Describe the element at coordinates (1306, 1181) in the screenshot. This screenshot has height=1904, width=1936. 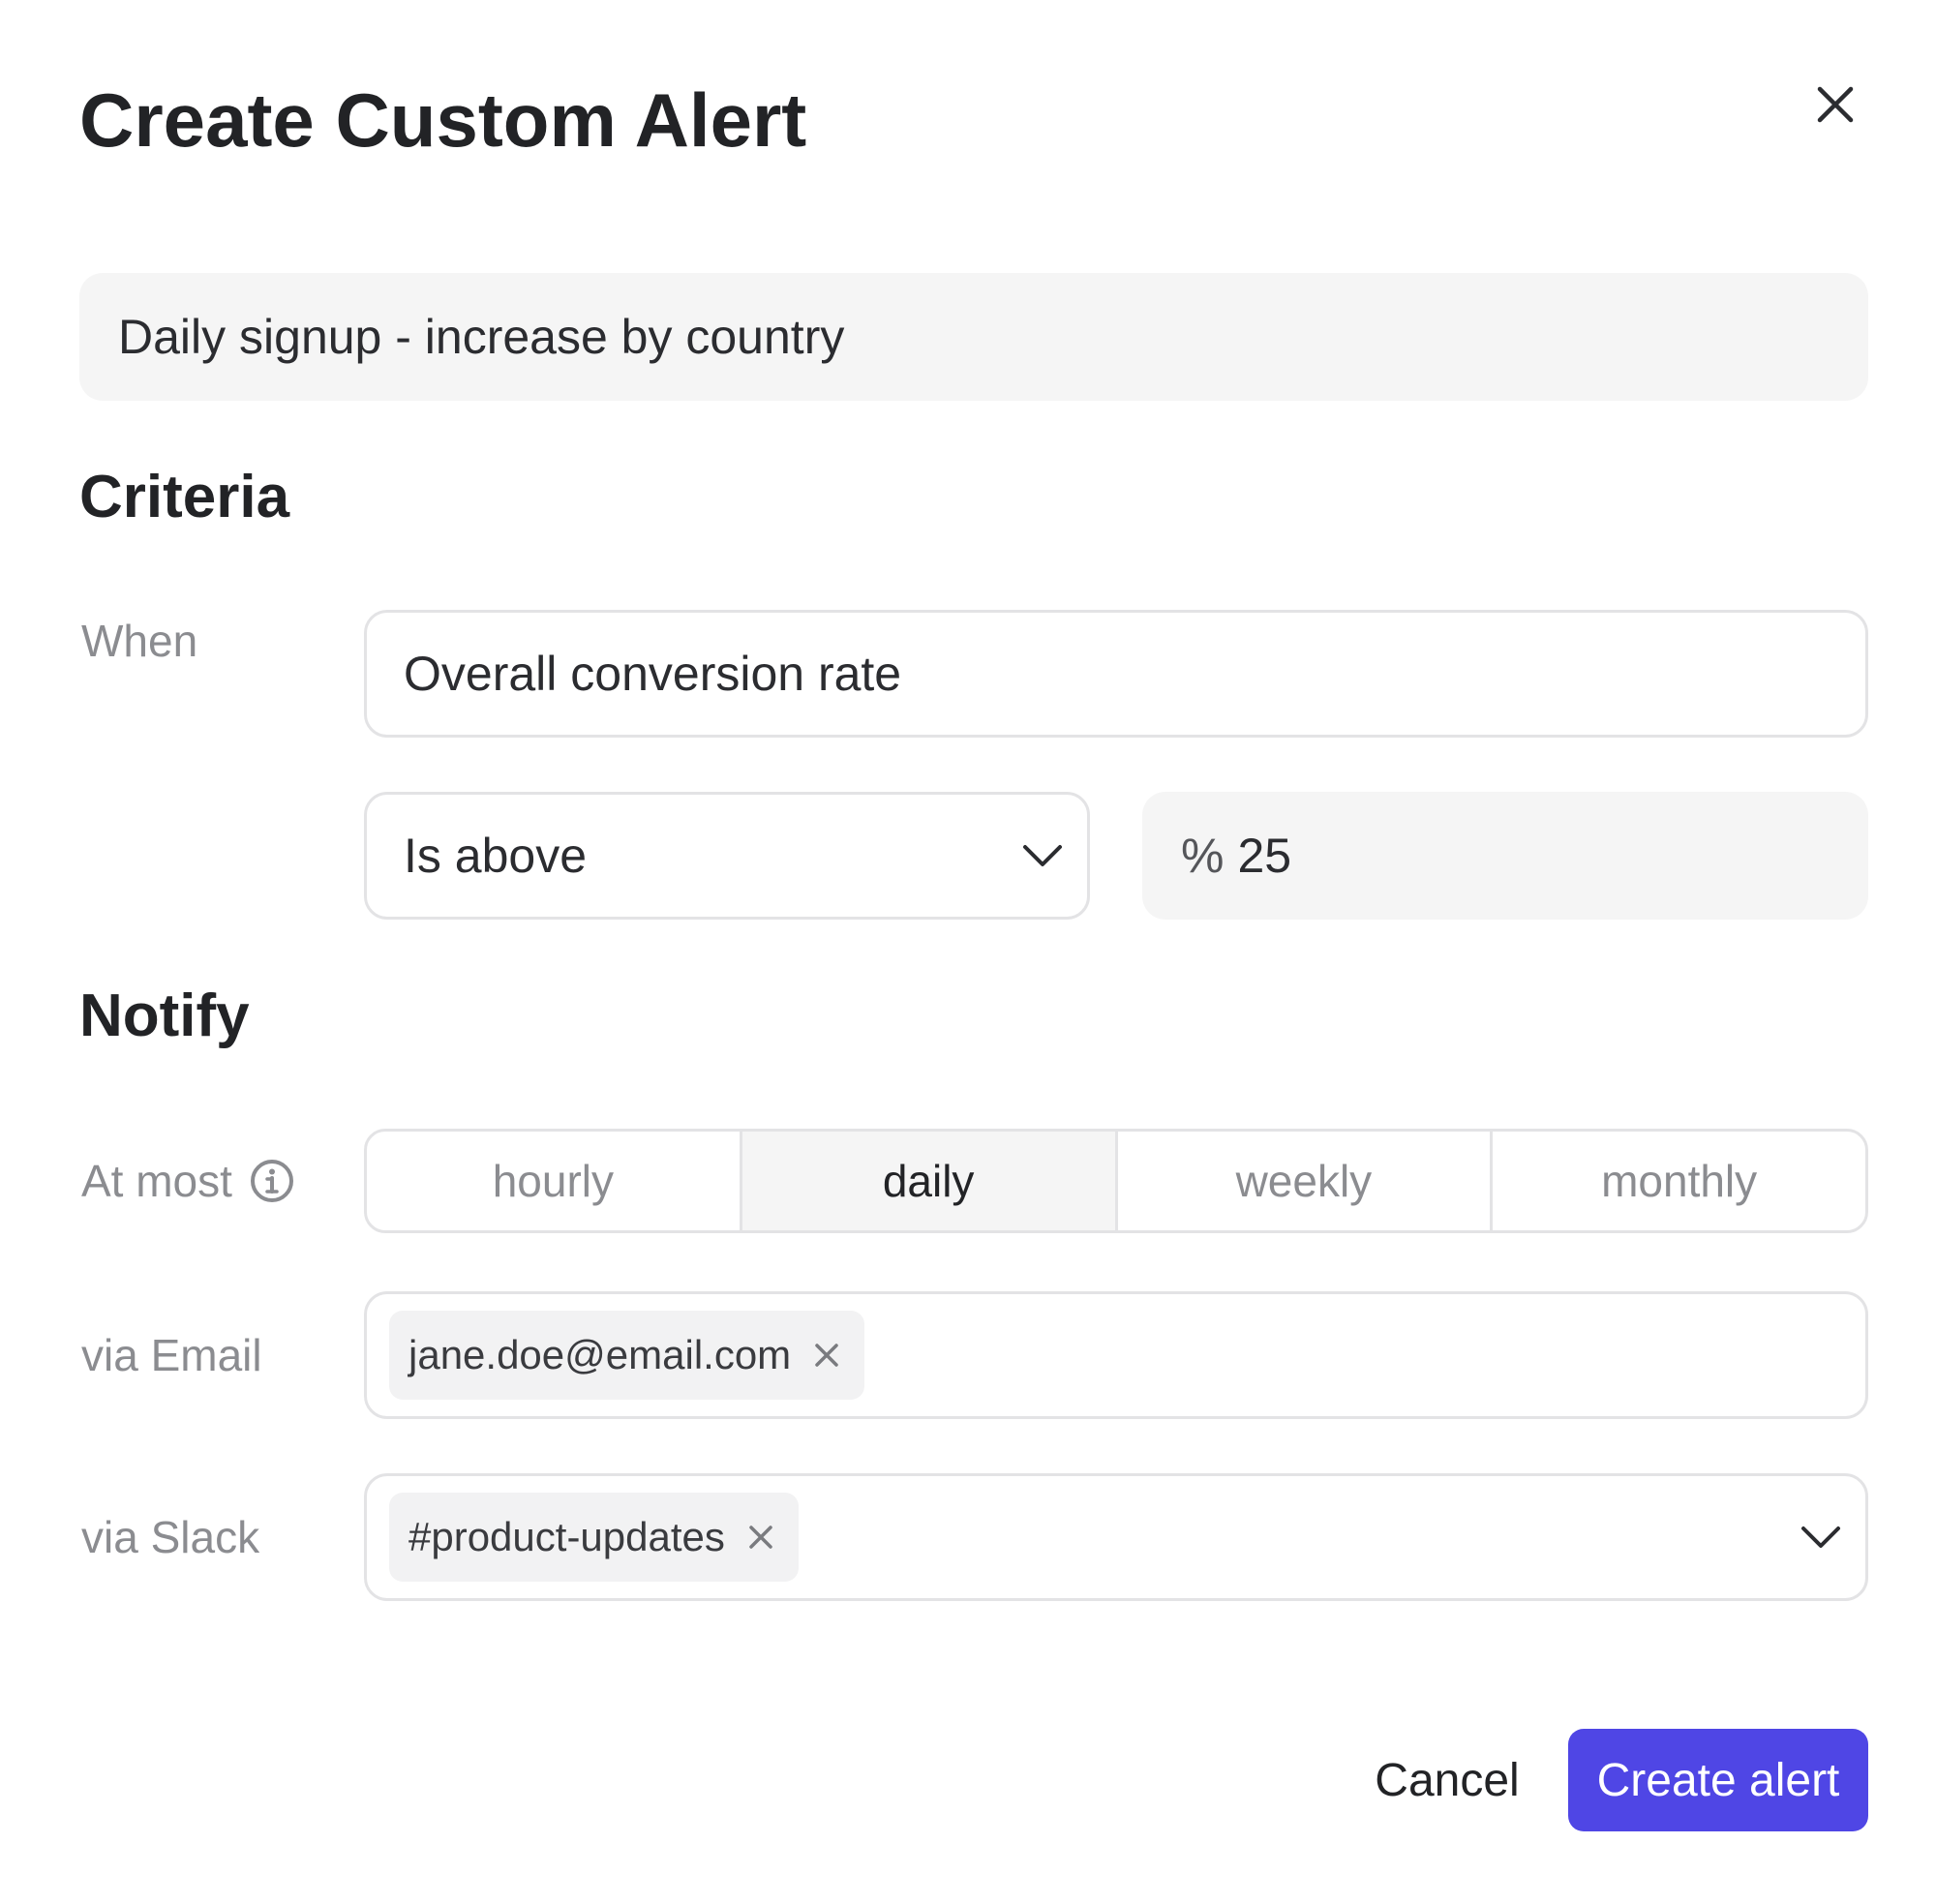
I see `frequency-option-weekly: weekly` at that location.